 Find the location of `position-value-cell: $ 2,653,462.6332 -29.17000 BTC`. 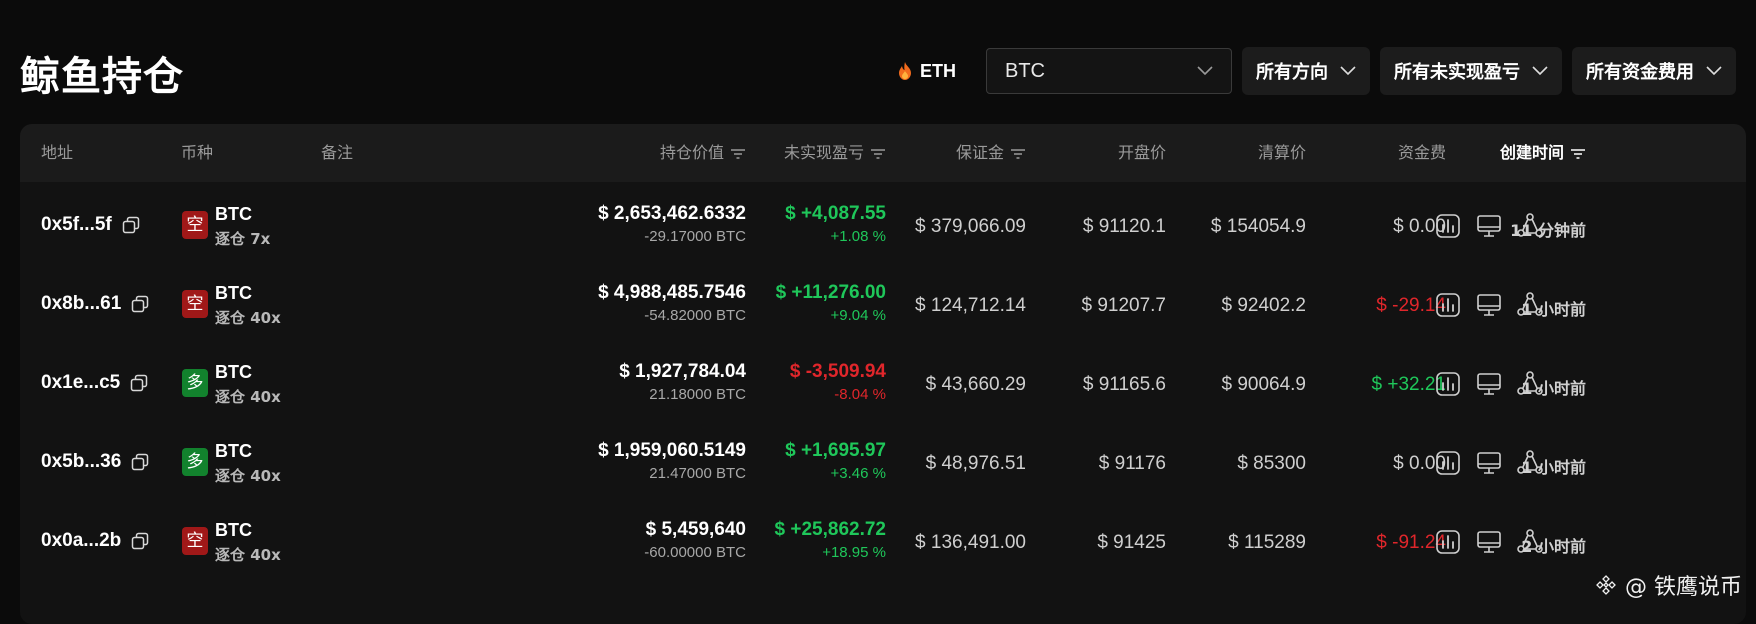

position-value-cell: $ 2,653,462.6332 -29.17000 BTC is located at coordinates (672, 224).